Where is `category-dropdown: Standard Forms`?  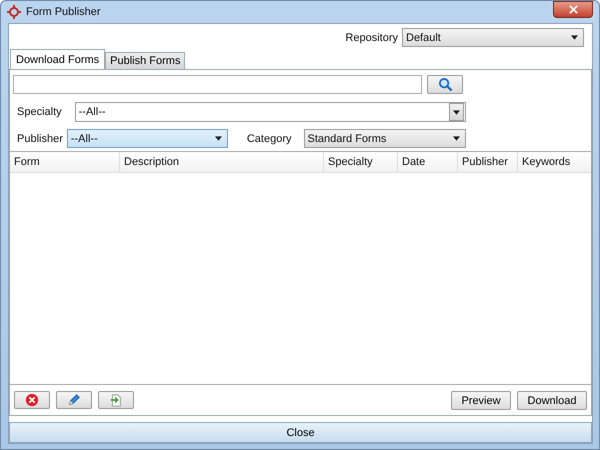 category-dropdown: Standard Forms is located at coordinates (385, 138).